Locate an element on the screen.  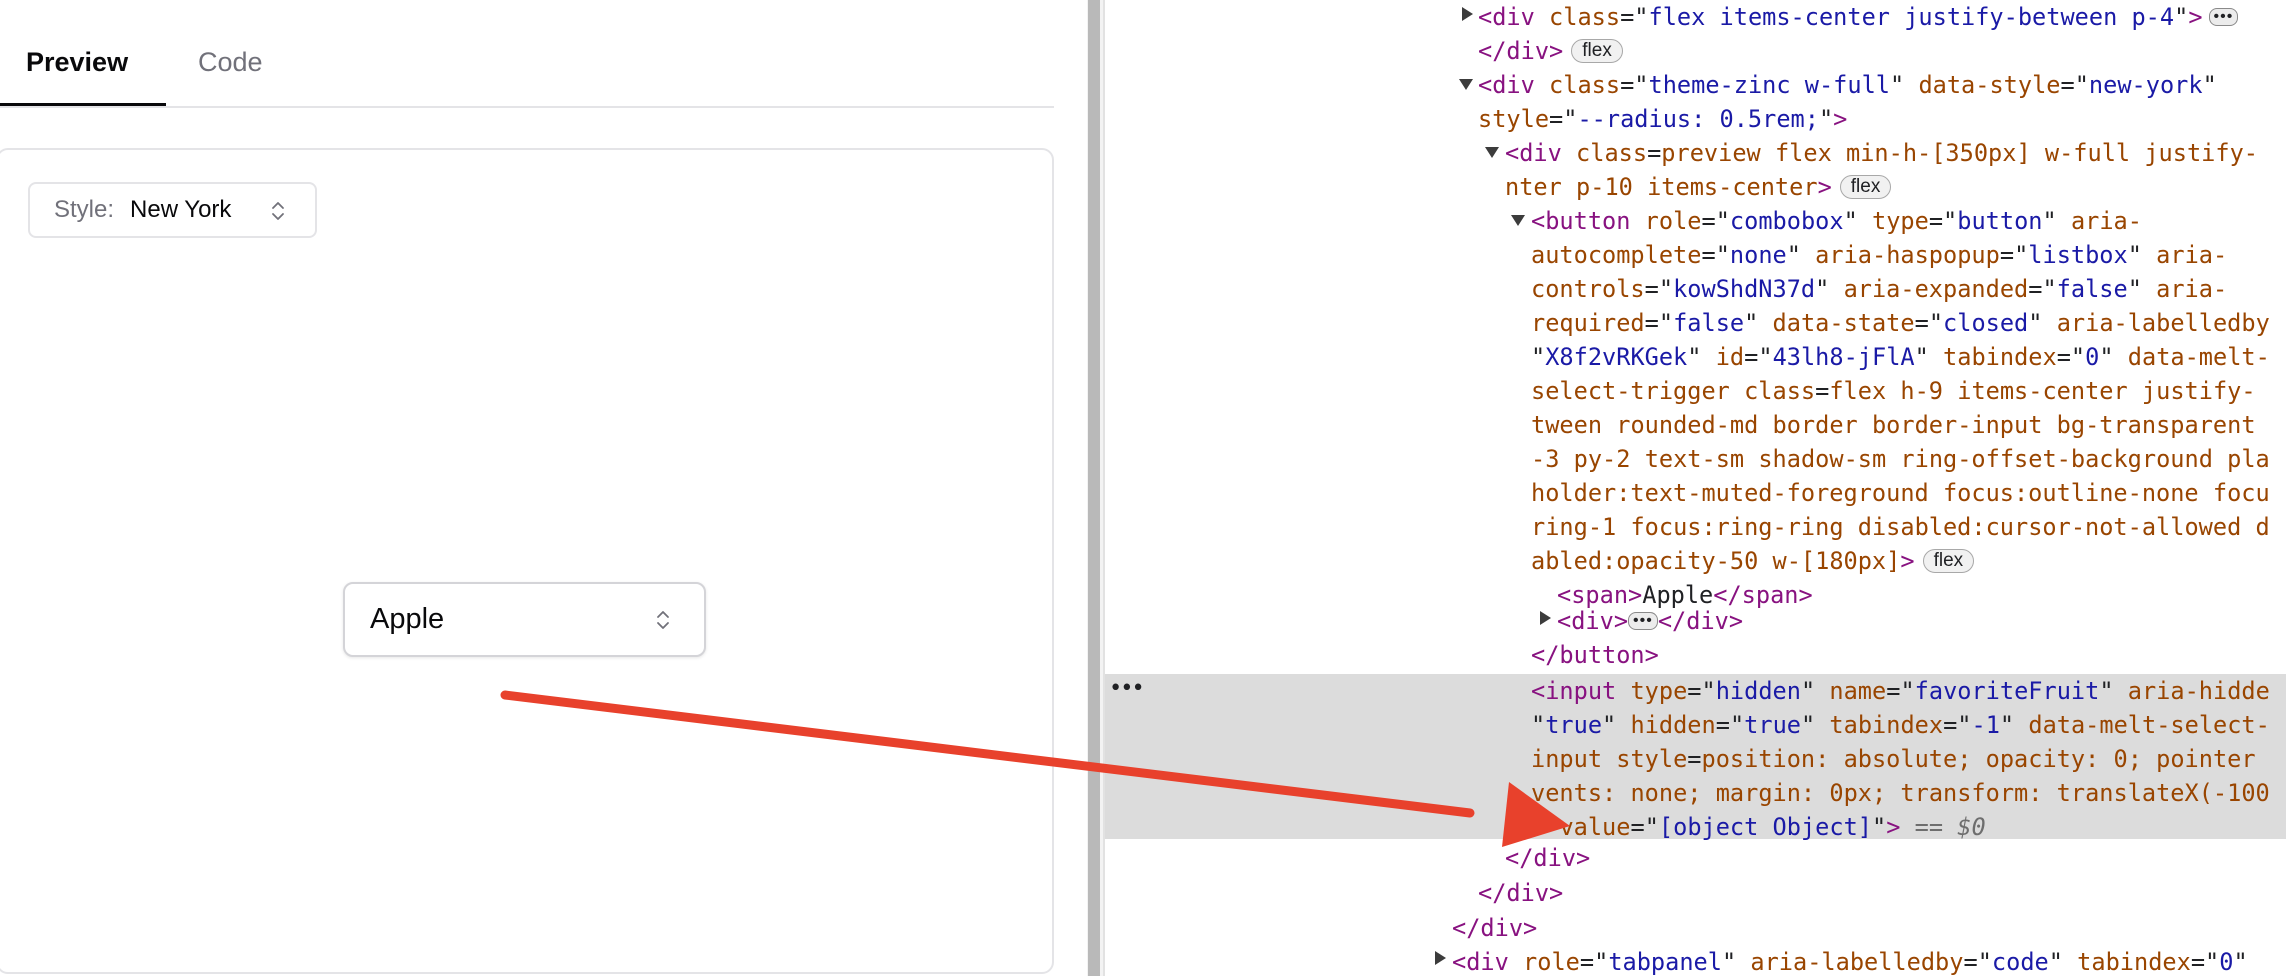
style-select: Style: New York is located at coordinates (172, 210).